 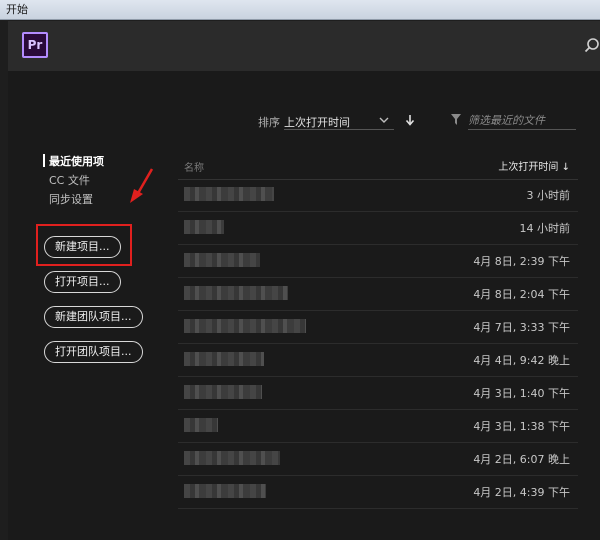 I want to click on sort-dropdown: 上次打开时间, so click(x=334, y=122).